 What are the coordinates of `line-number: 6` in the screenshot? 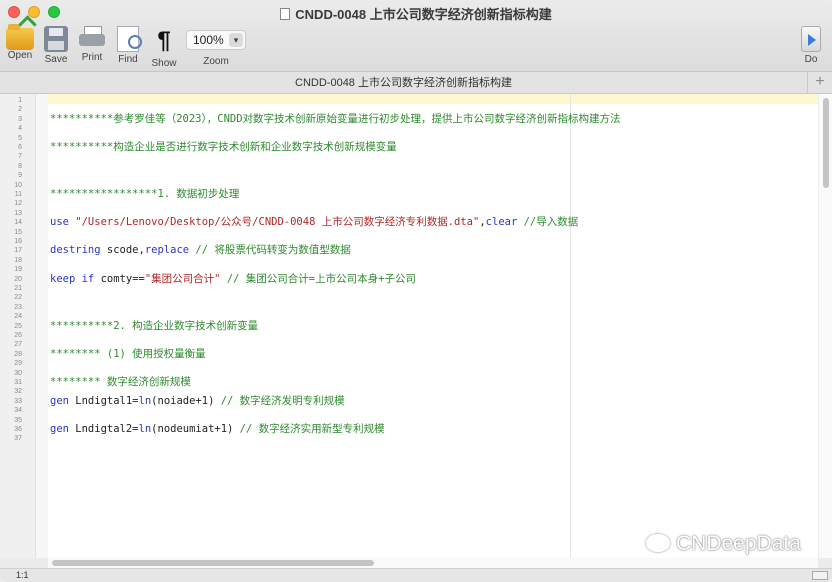 It's located at (20, 147).